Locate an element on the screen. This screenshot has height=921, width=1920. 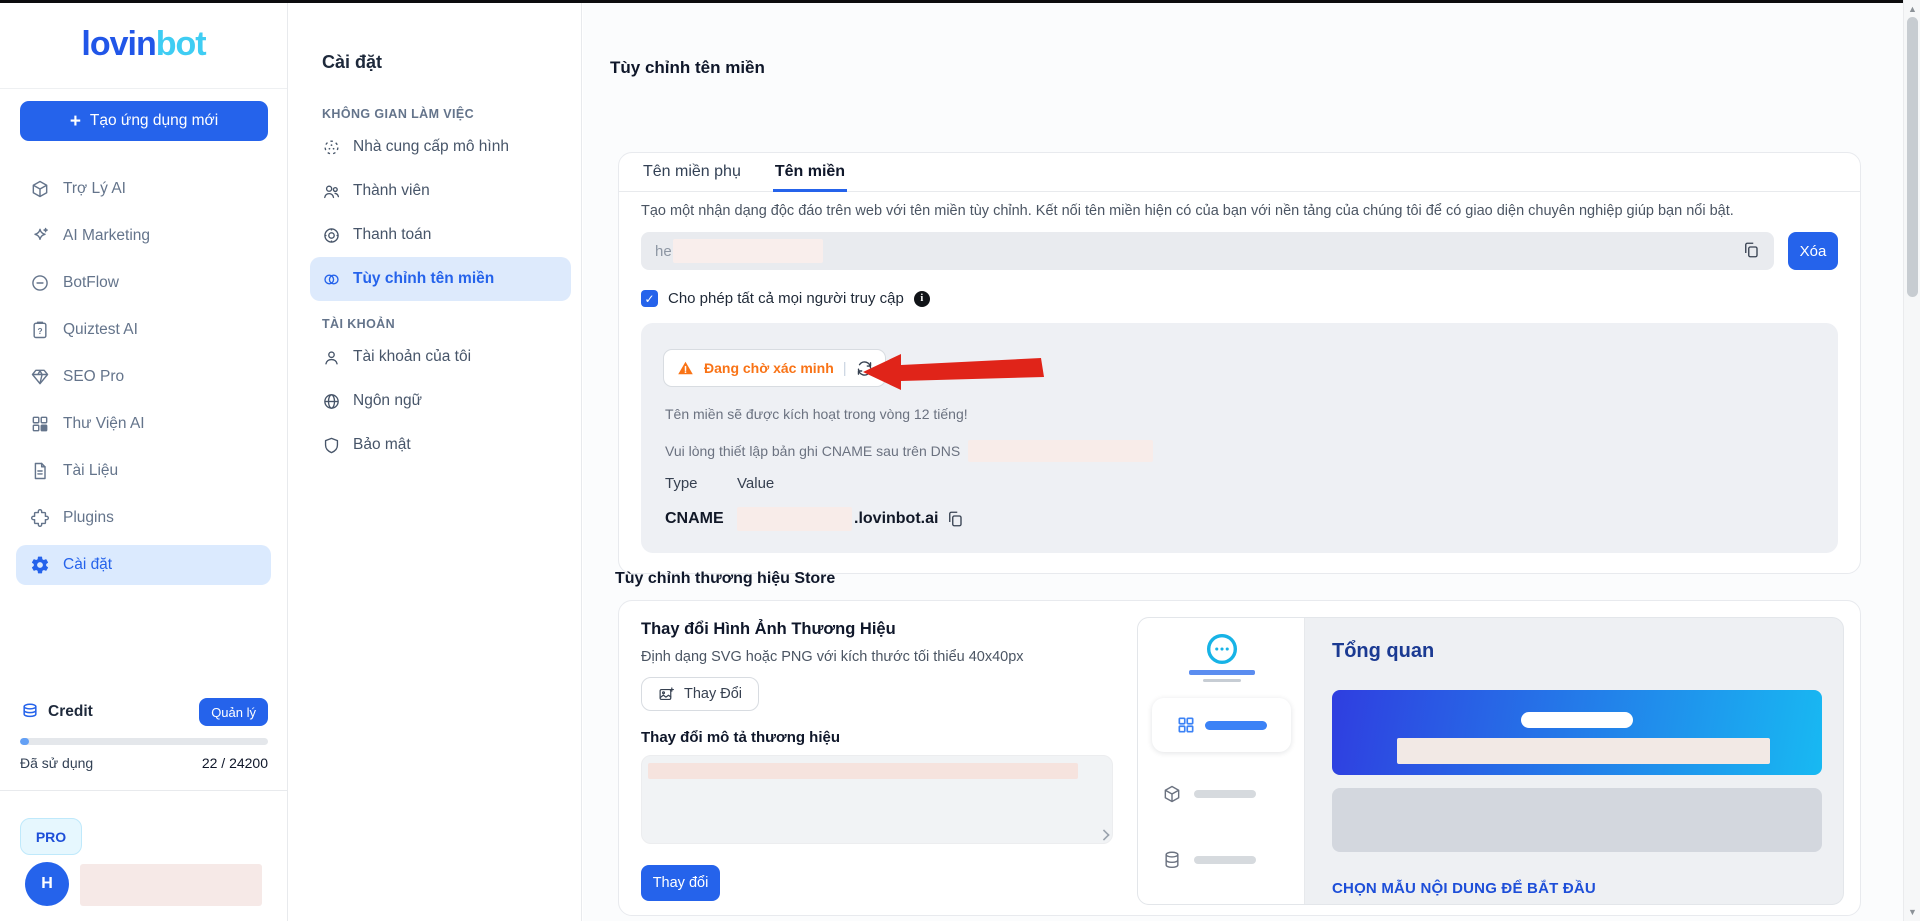
credit-used-label: Đã sử dụng is located at coordinates (57, 763).